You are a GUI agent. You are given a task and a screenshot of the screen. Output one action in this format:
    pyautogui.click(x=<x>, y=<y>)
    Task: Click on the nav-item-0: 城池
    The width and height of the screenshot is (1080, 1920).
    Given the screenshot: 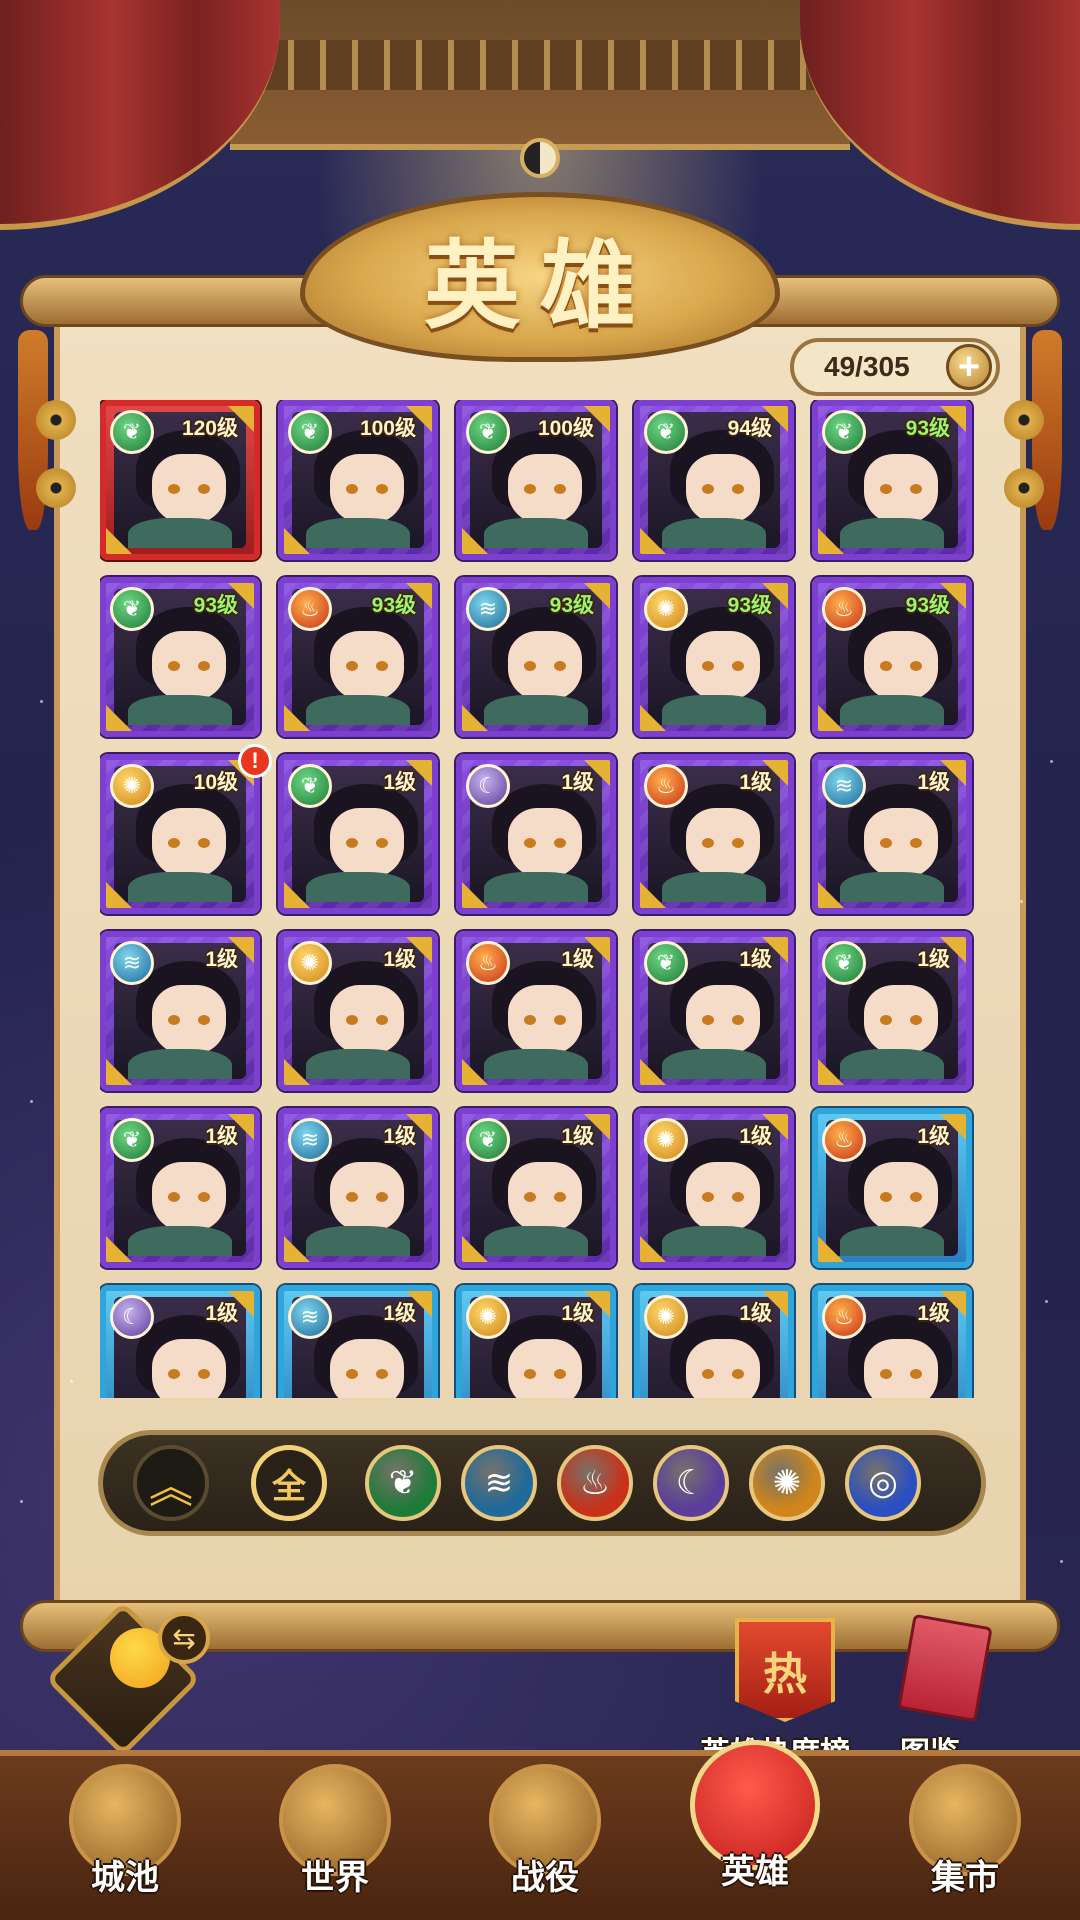 What is the action you would take?
    pyautogui.click(x=125, y=1842)
    